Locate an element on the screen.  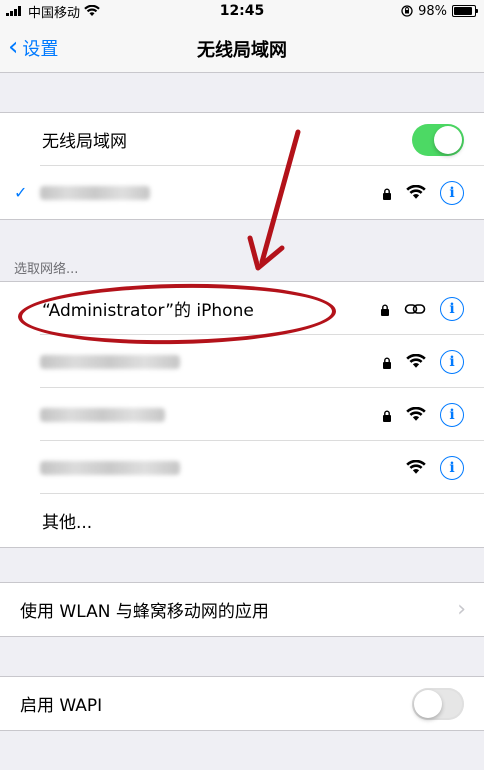
nav-bar: ‹ 设置 无线局域网 is located at coordinates (242, 47).